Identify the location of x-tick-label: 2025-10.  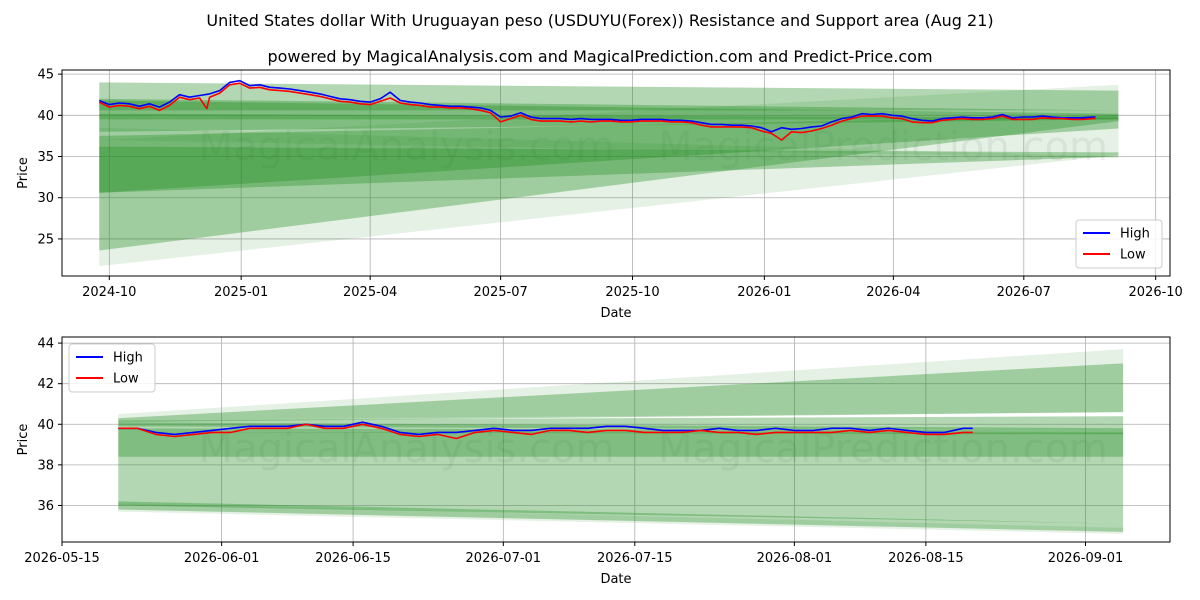
(632, 292).